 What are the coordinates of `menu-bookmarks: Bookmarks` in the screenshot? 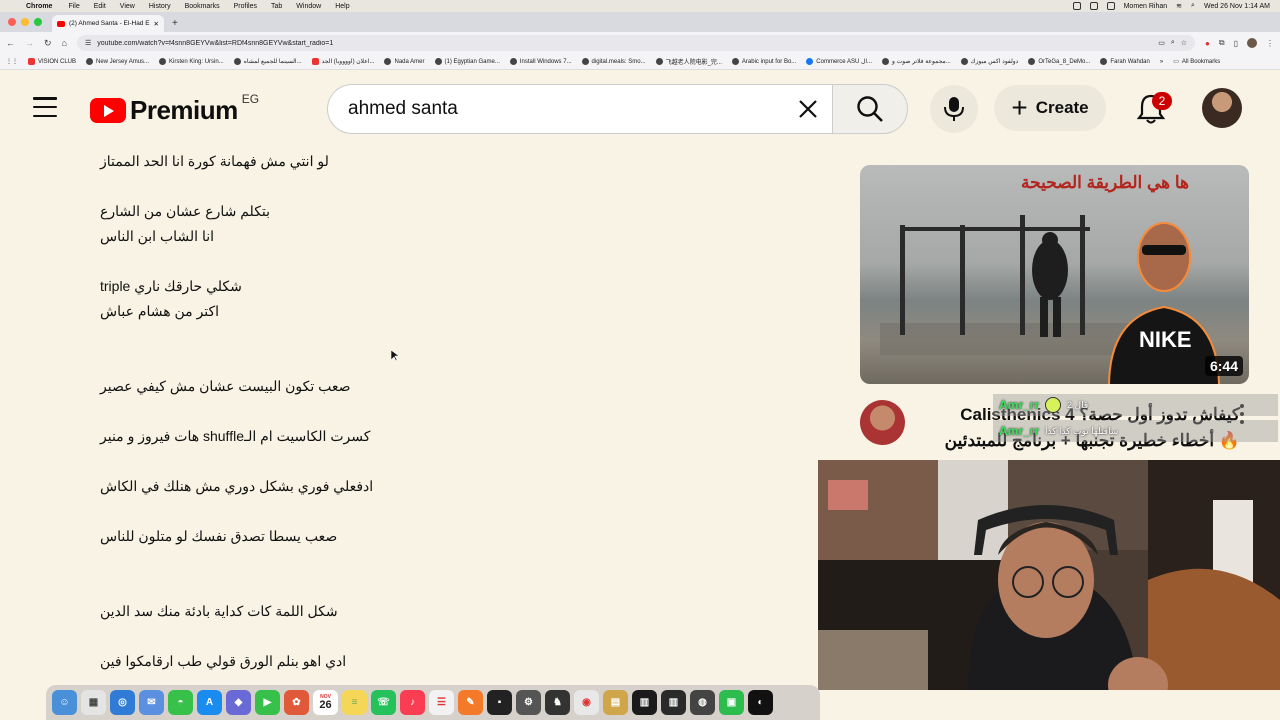 It's located at (202, 6).